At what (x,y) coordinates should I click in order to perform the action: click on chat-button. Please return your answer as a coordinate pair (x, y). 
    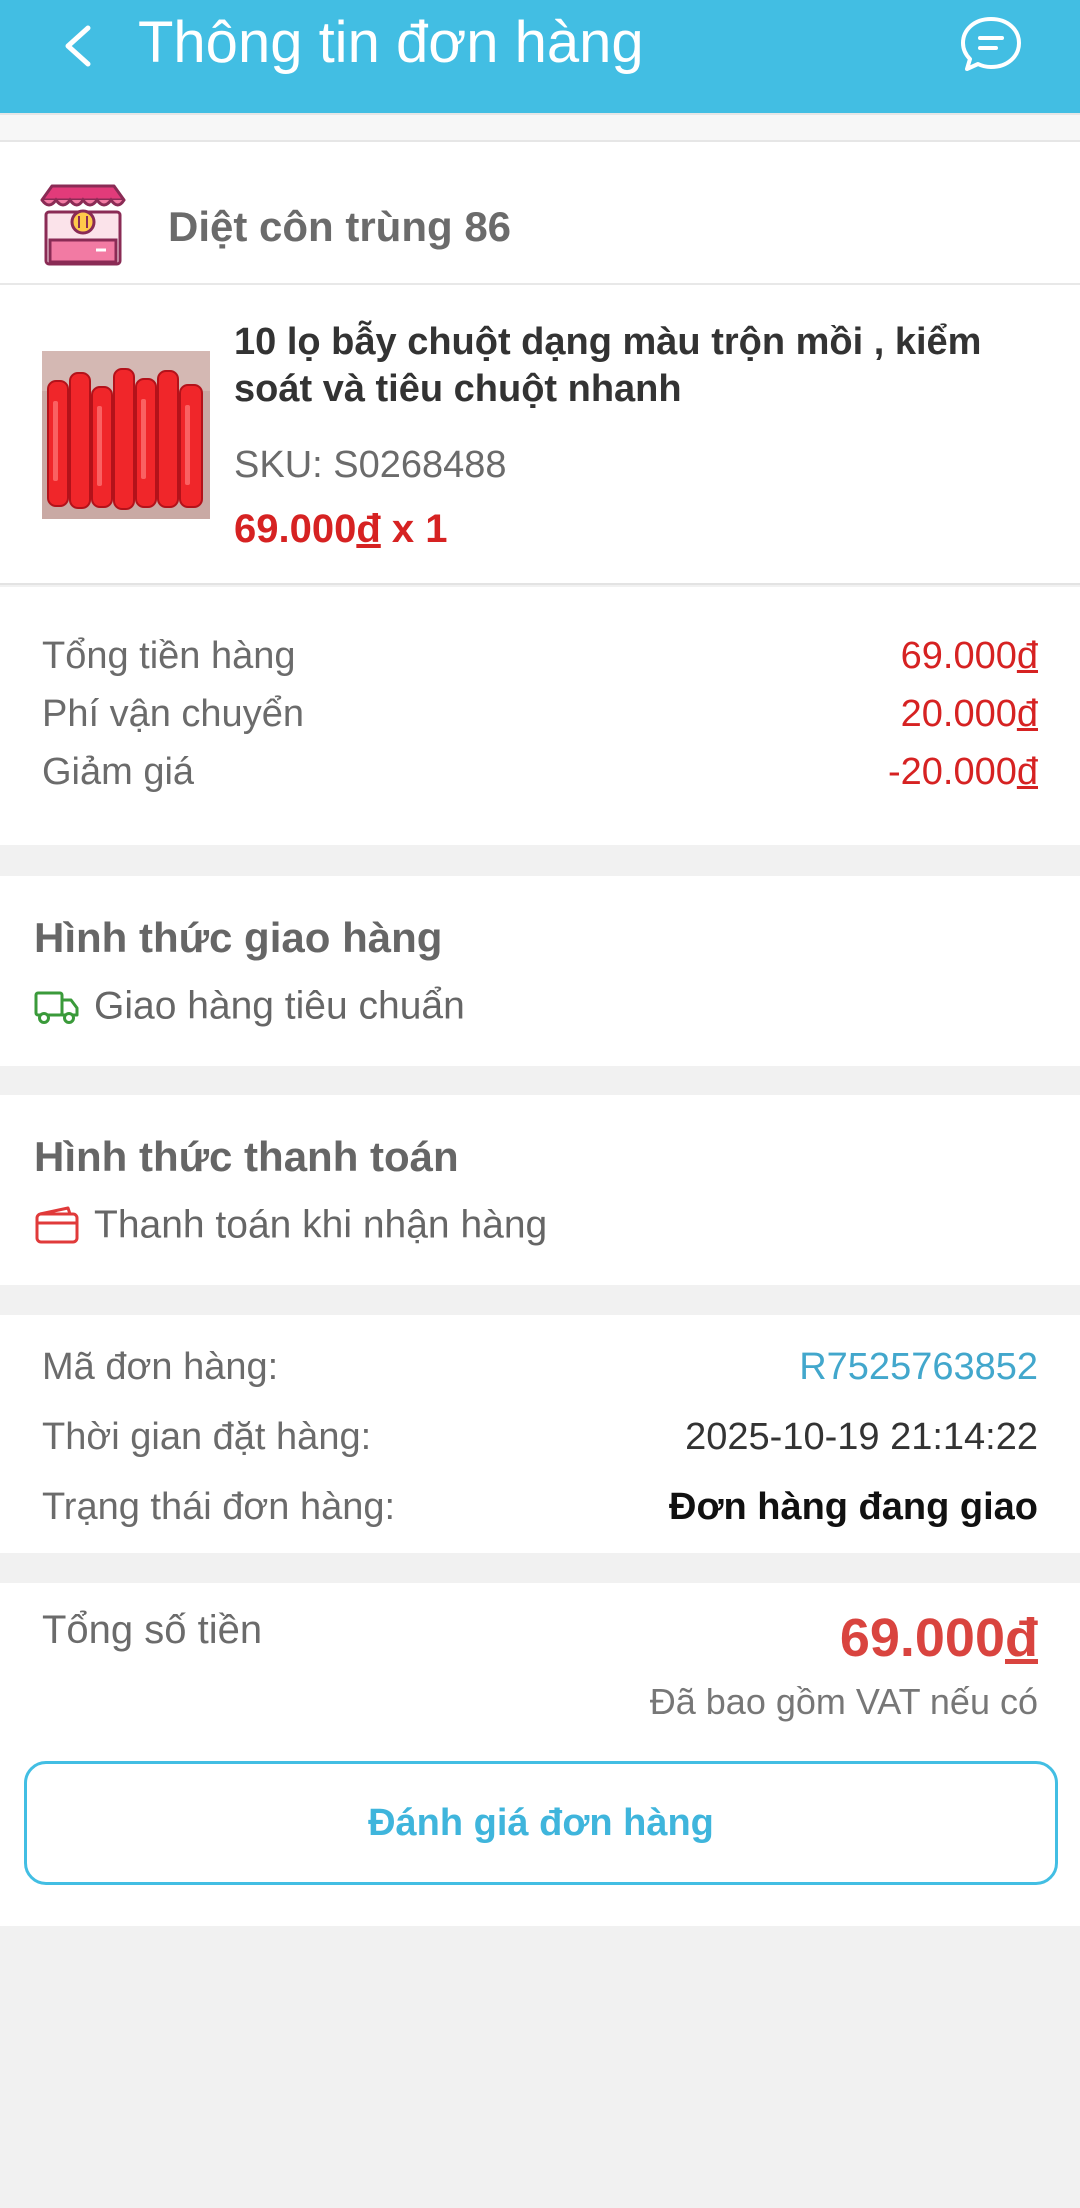
    Looking at the image, I should click on (991, 44).